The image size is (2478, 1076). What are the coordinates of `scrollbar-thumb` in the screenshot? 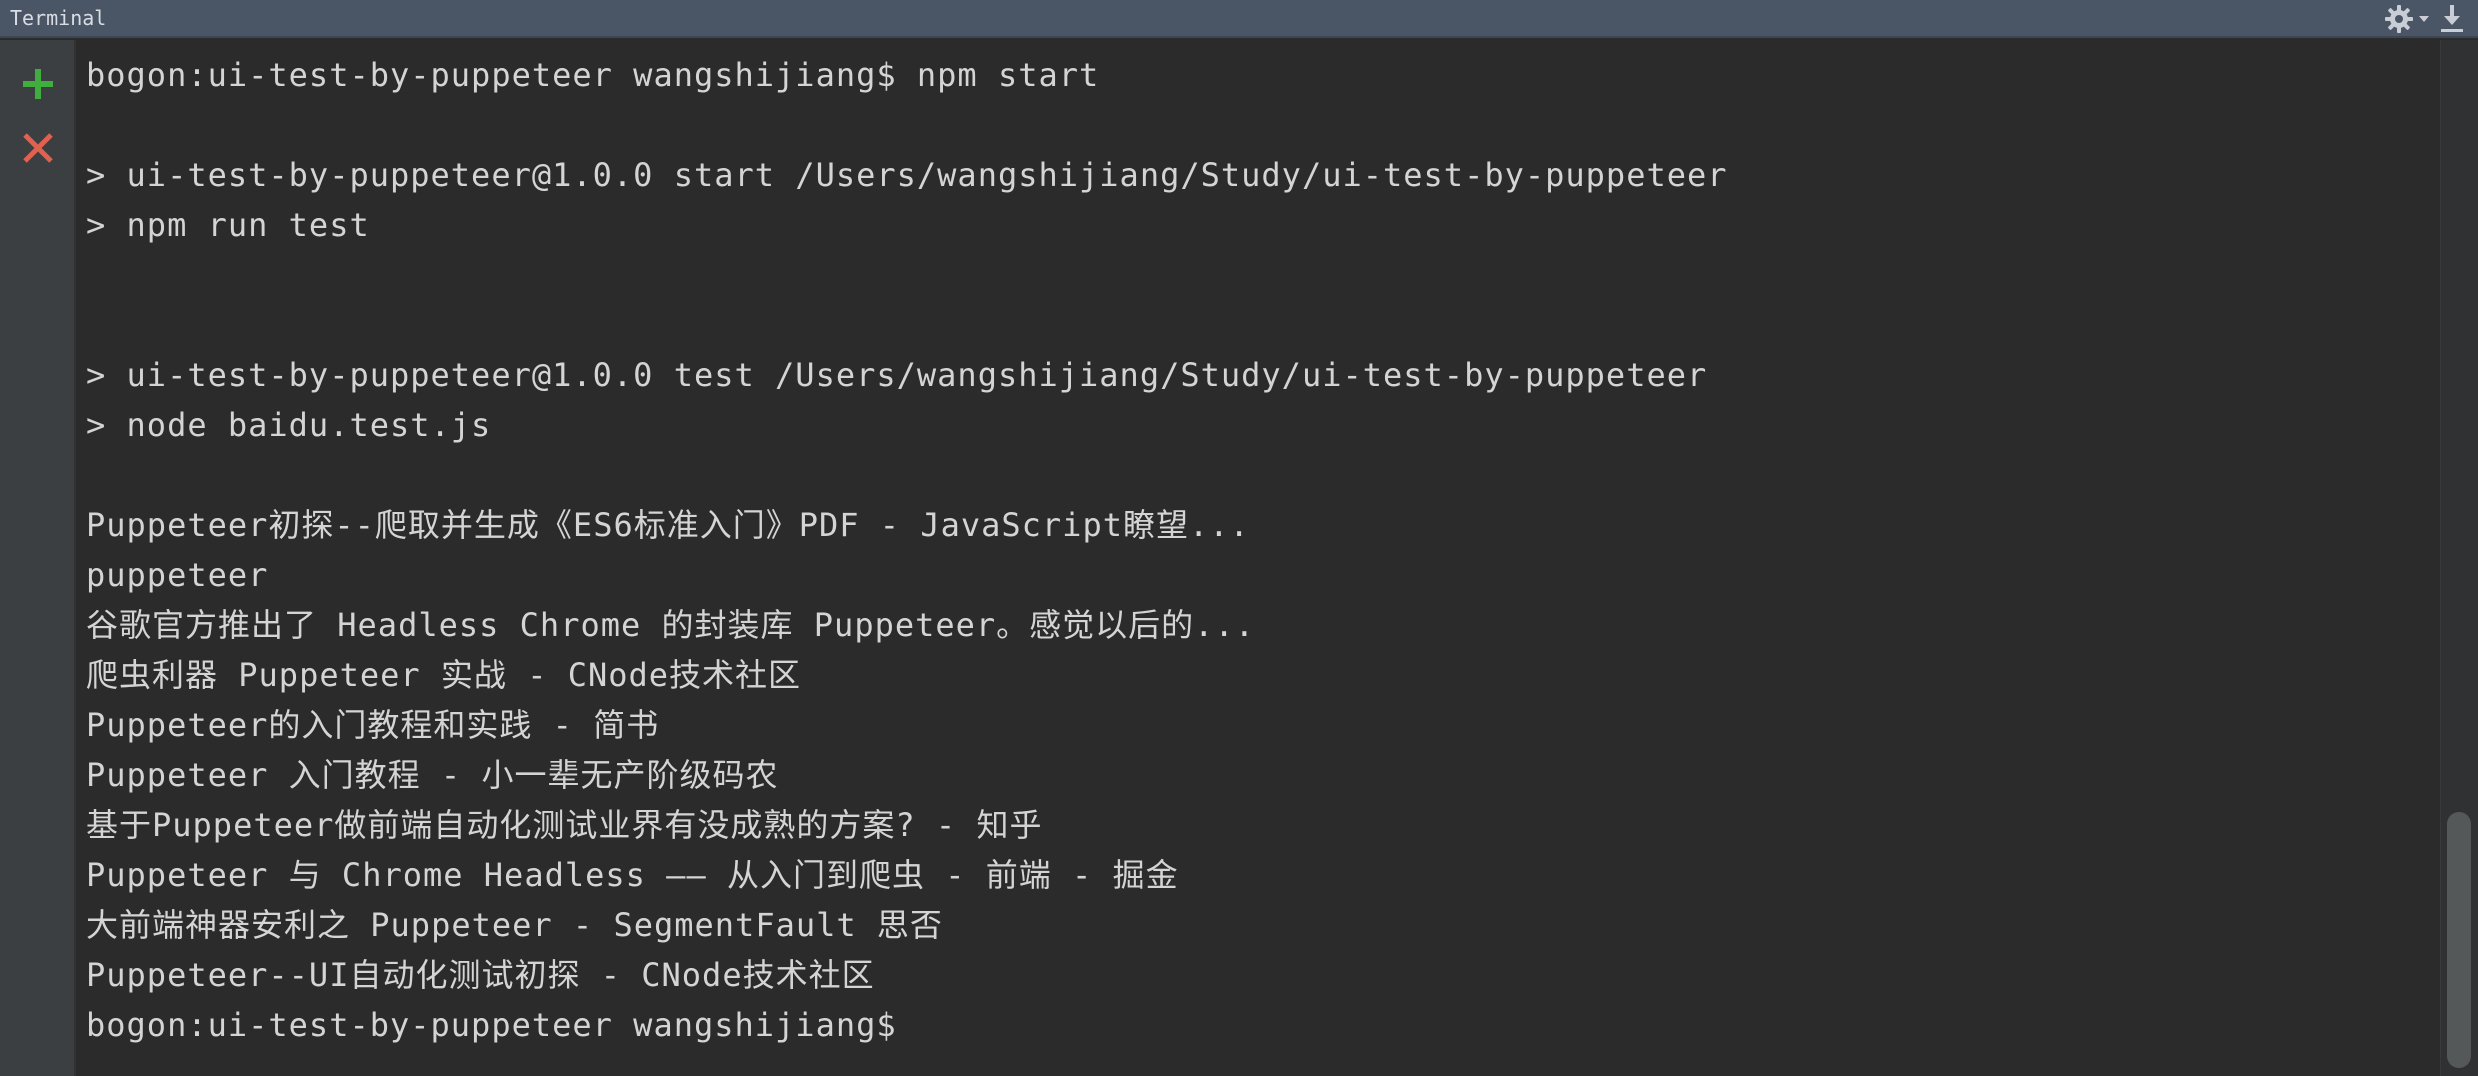 It's located at (2459, 940).